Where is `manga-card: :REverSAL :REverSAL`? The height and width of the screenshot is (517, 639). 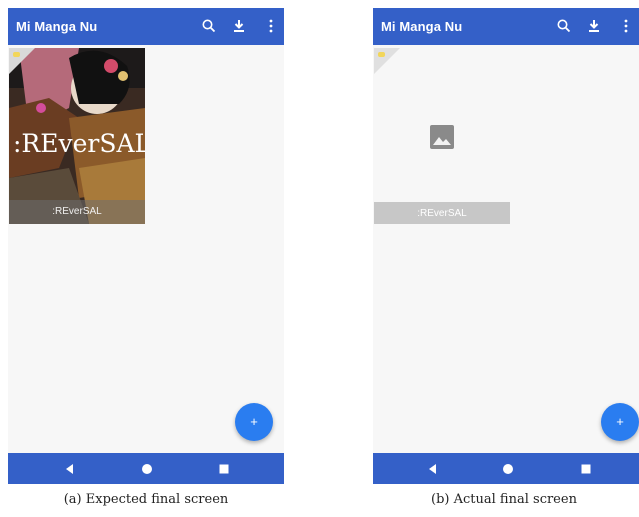
manga-card: :REverSAL :REverSAL is located at coordinates (77, 136).